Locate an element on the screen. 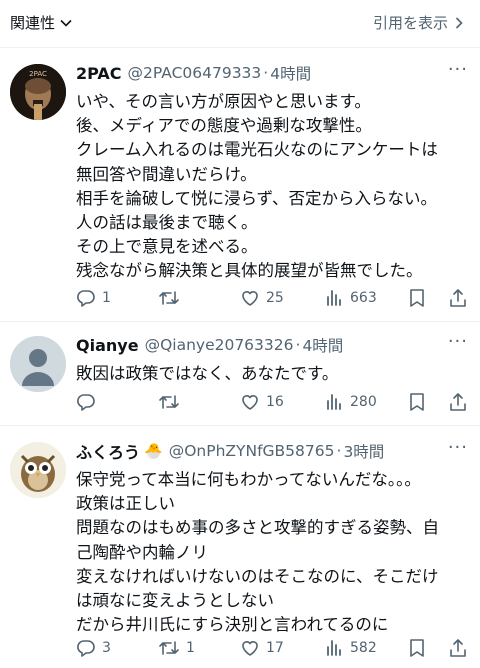 This screenshot has height=668, width=480. retweet-button: 1 is located at coordinates (176, 648).